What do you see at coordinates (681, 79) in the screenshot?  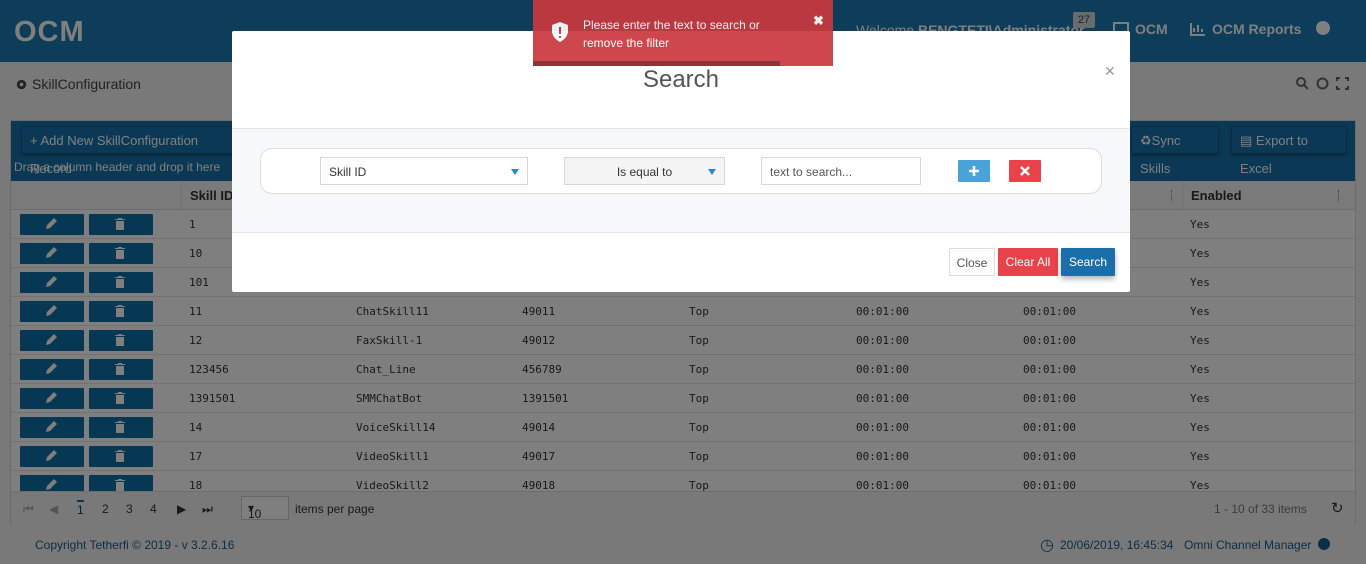 I see `modal-title: Search` at bounding box center [681, 79].